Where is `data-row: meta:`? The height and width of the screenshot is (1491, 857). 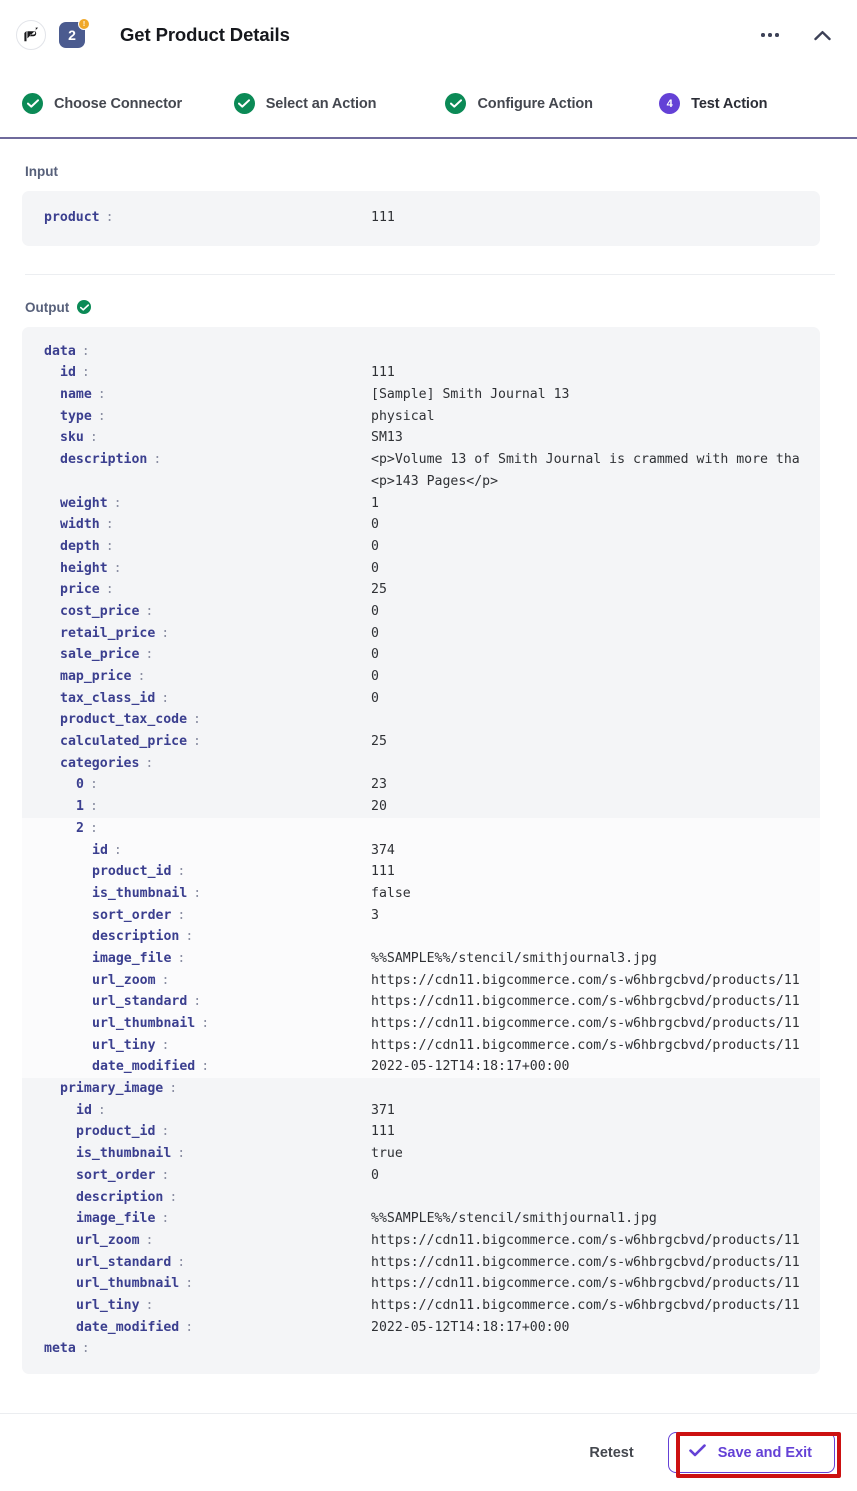 data-row: meta: is located at coordinates (421, 1349).